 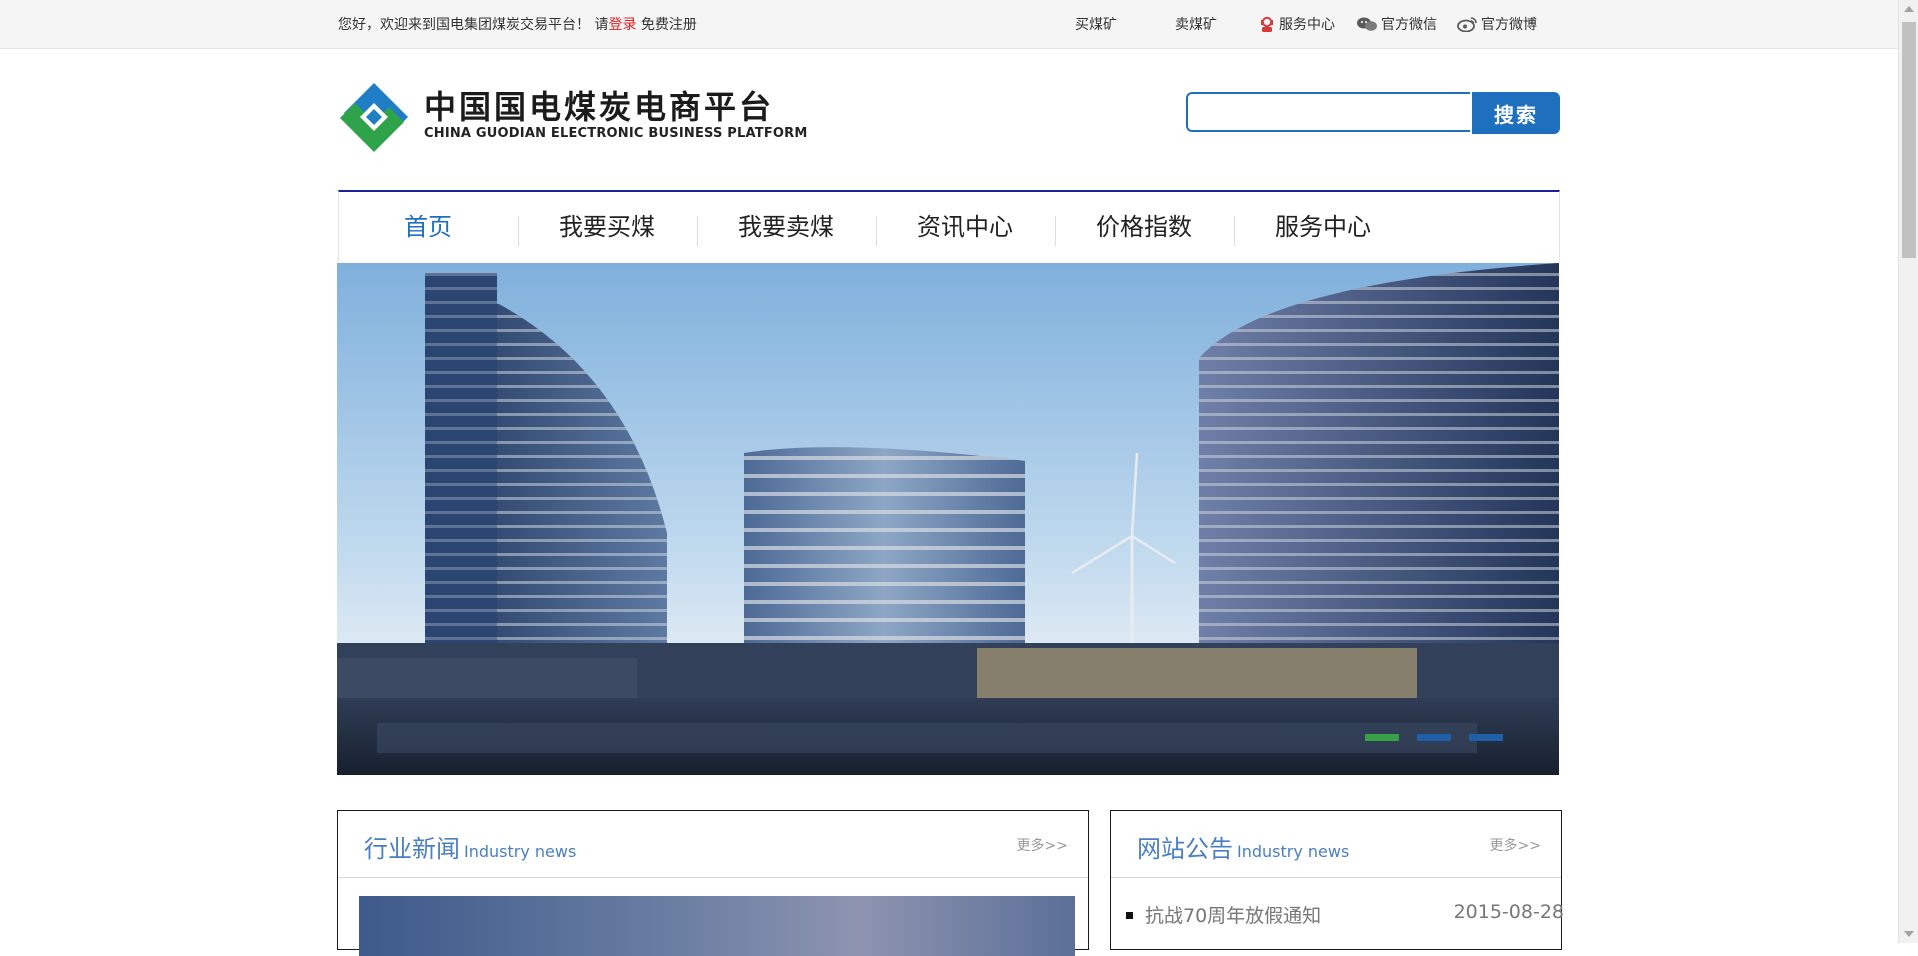 What do you see at coordinates (965, 227) in the screenshot?
I see `nav-item-news-center: 资讯中心` at bounding box center [965, 227].